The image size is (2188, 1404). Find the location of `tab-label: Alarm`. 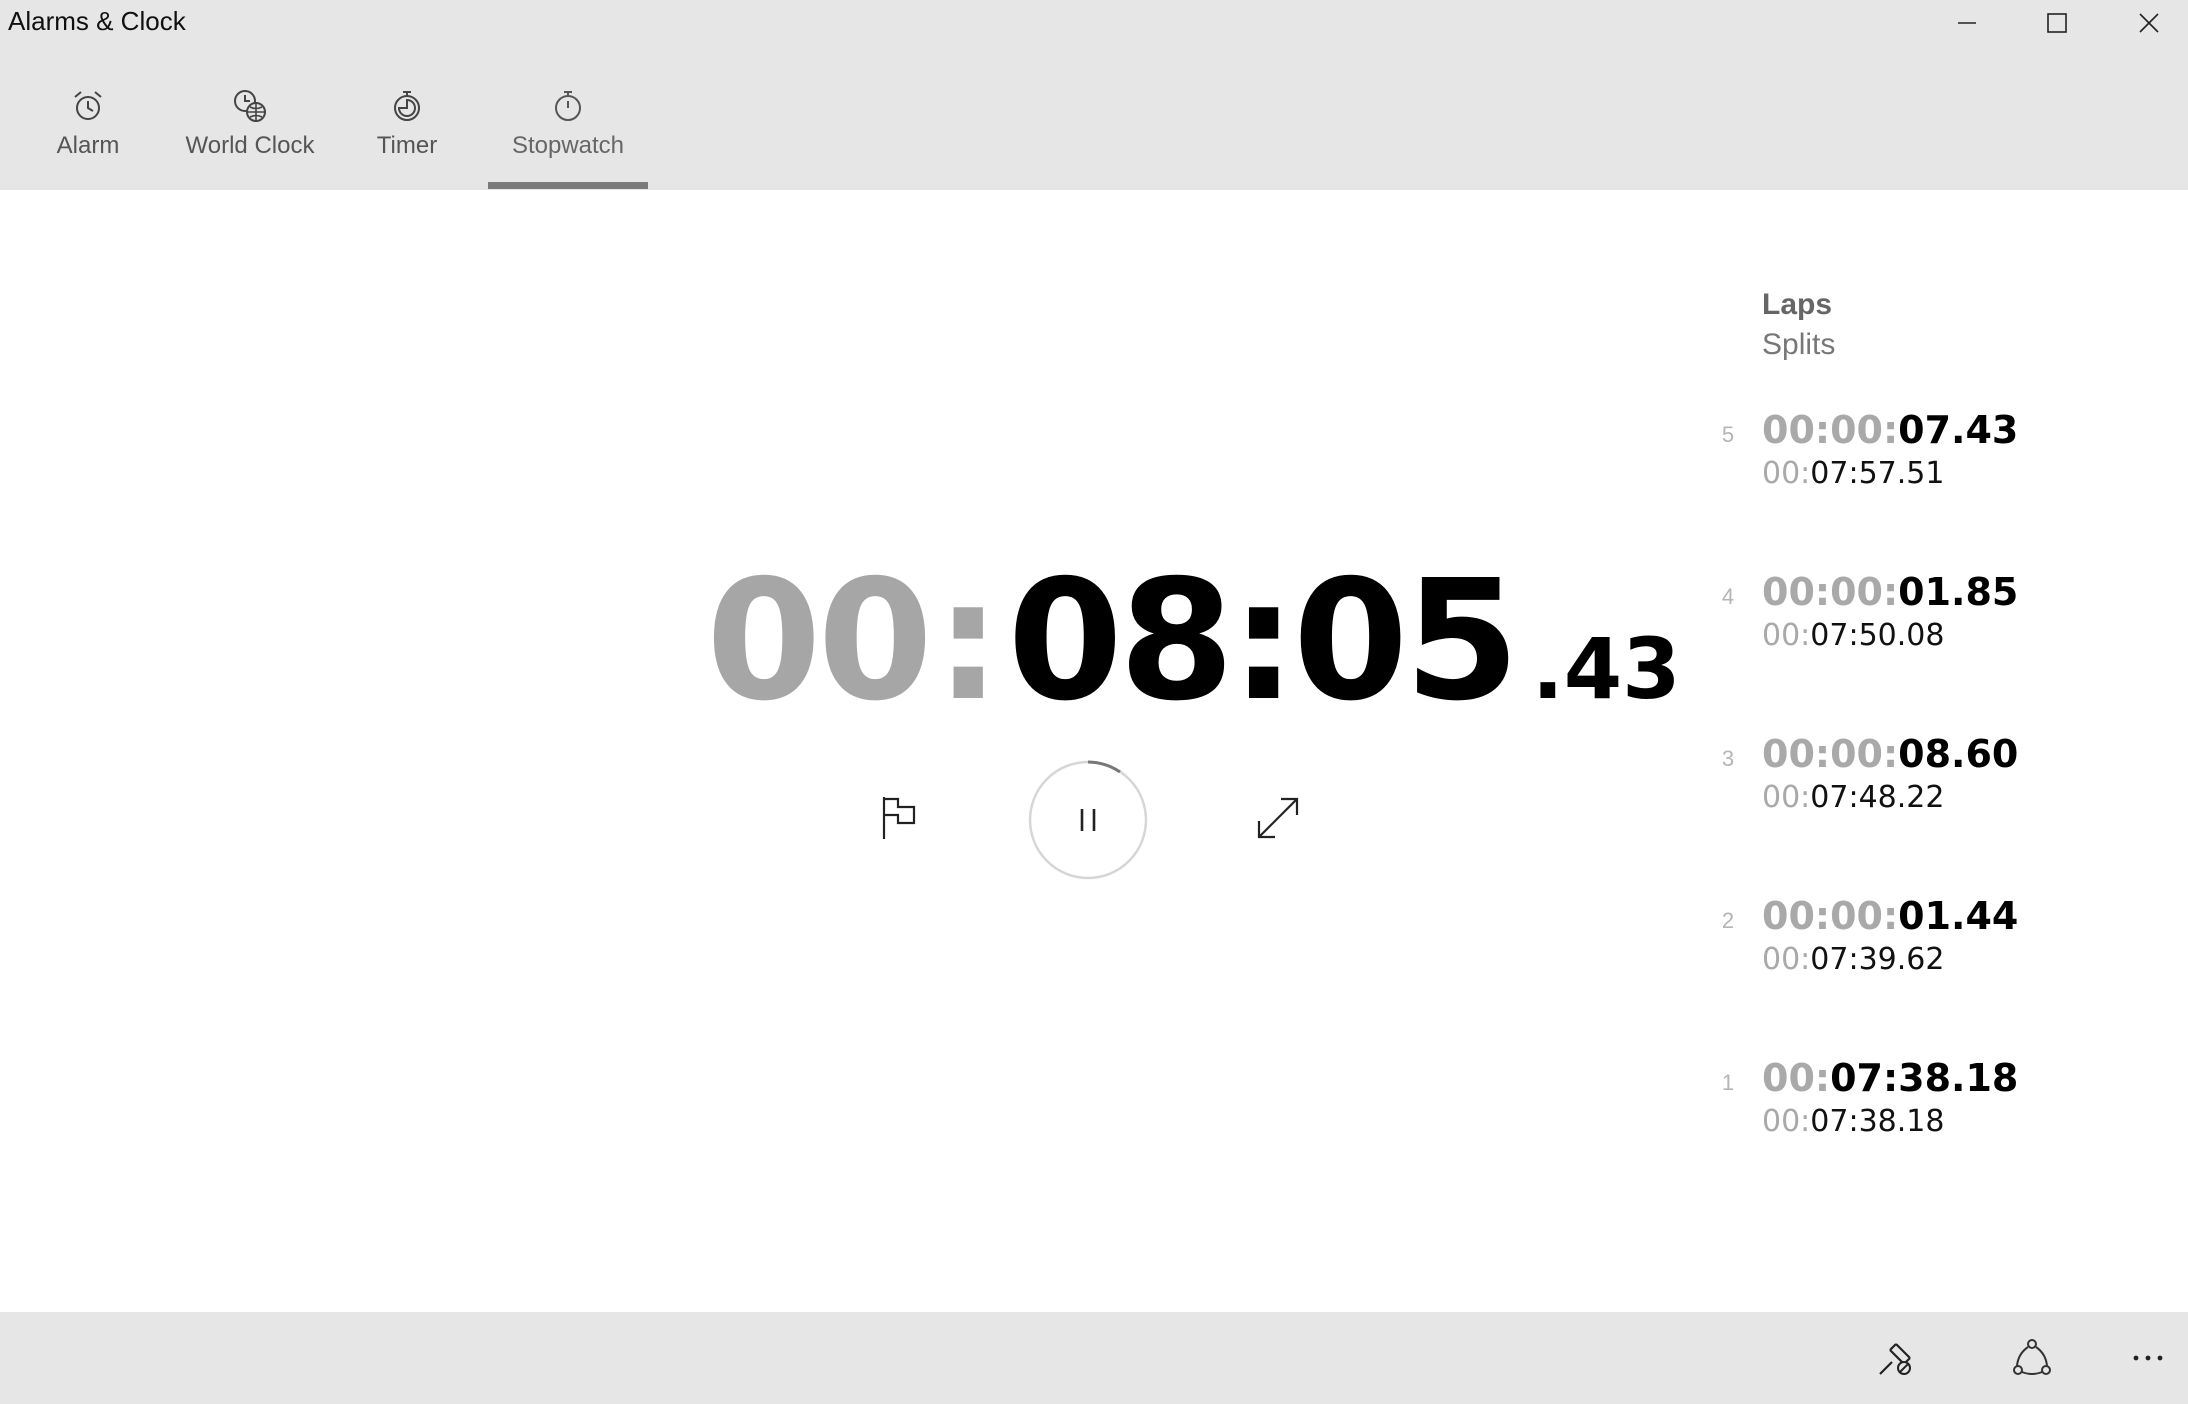

tab-label: Alarm is located at coordinates (88, 145).